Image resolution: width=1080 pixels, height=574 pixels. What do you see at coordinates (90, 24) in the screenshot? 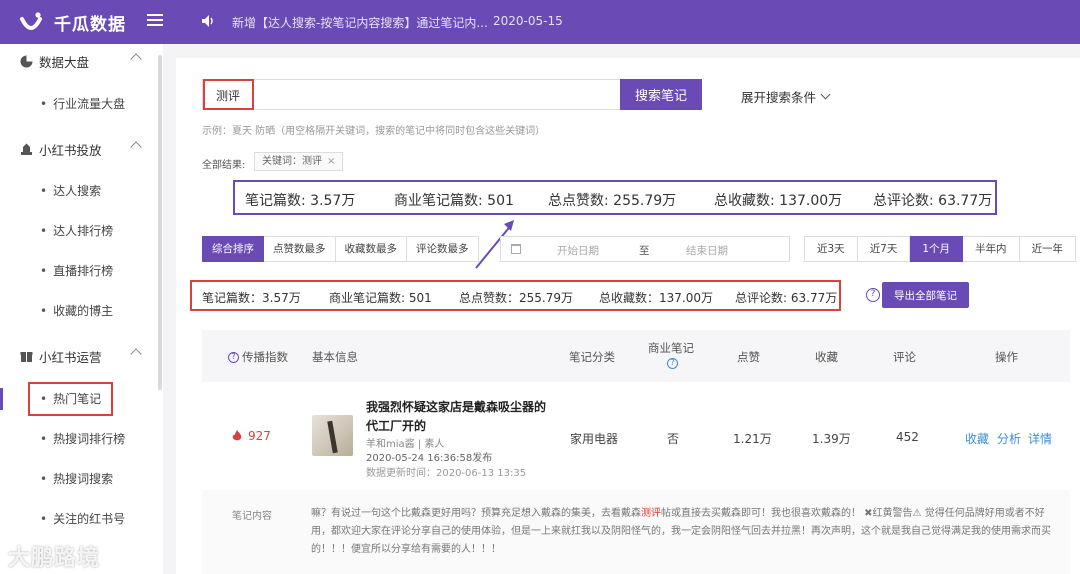
I see `app-name: 千瓜数据` at bounding box center [90, 24].